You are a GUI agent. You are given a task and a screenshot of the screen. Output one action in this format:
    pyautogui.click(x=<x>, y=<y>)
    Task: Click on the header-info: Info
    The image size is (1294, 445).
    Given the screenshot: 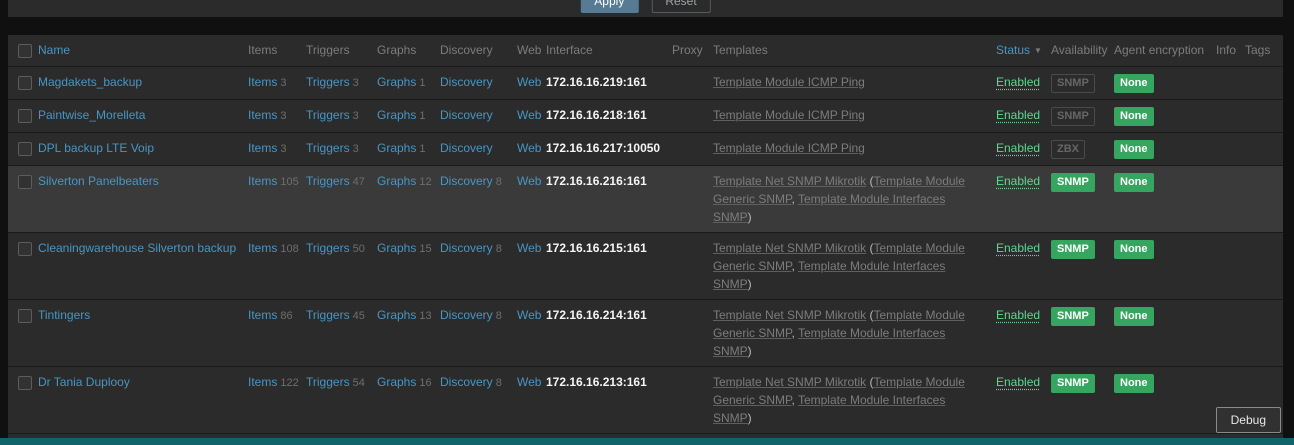 What is the action you would take?
    pyautogui.click(x=1226, y=50)
    